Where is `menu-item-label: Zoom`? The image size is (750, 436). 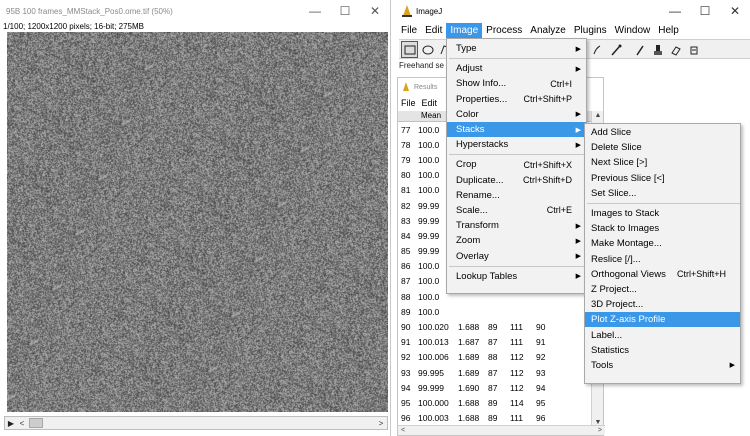
menu-item-label: Zoom is located at coordinates (468, 241).